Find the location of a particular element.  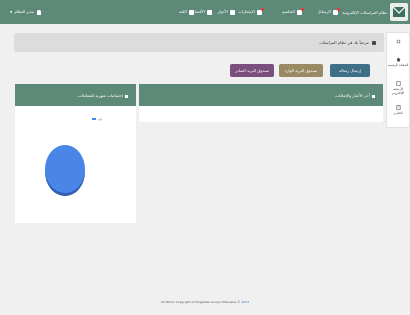

nav-roles-label: الأدوار is located at coordinates (222, 11).